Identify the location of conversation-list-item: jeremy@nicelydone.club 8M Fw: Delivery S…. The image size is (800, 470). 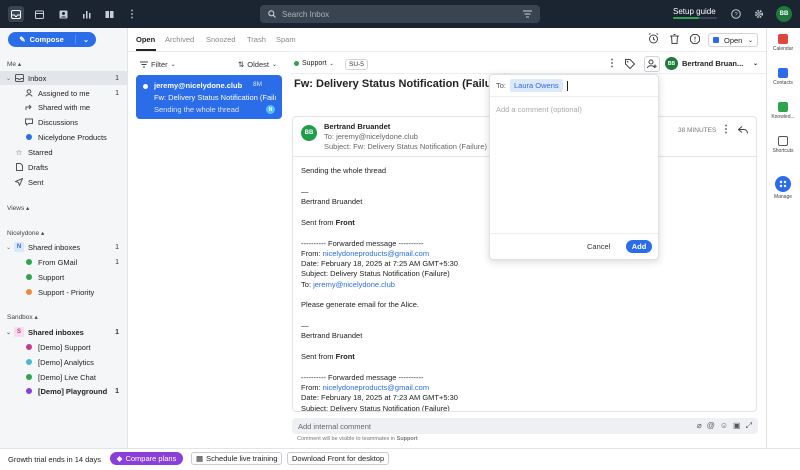
(209, 97).